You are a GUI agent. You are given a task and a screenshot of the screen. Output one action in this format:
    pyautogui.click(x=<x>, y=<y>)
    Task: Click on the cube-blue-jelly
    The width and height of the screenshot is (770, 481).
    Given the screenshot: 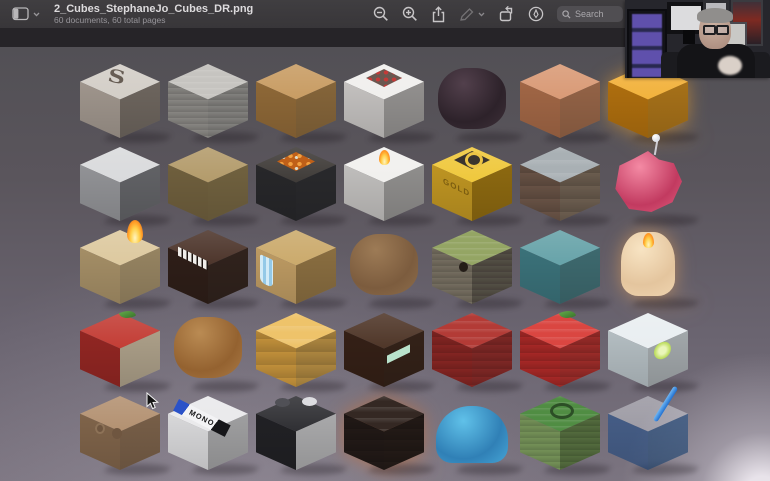 What is the action you would take?
    pyautogui.click(x=472, y=433)
    